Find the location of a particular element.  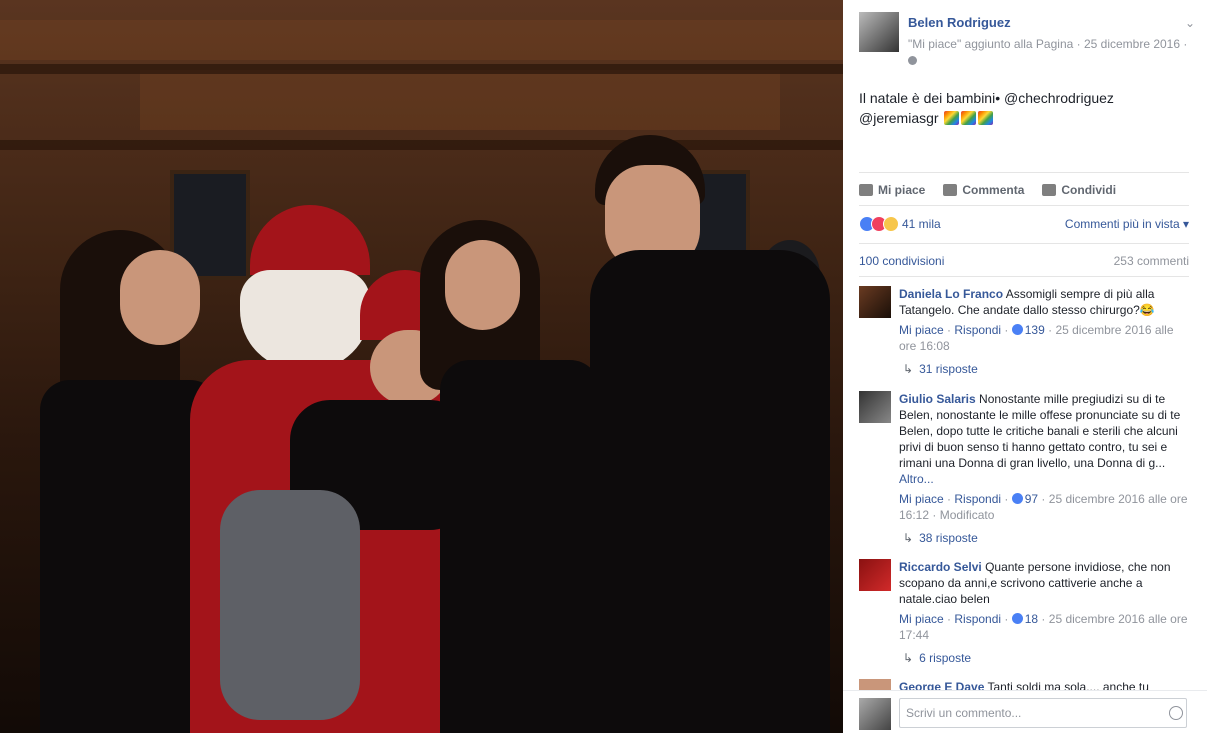

replies-label: 31 risposte is located at coordinates (948, 369).